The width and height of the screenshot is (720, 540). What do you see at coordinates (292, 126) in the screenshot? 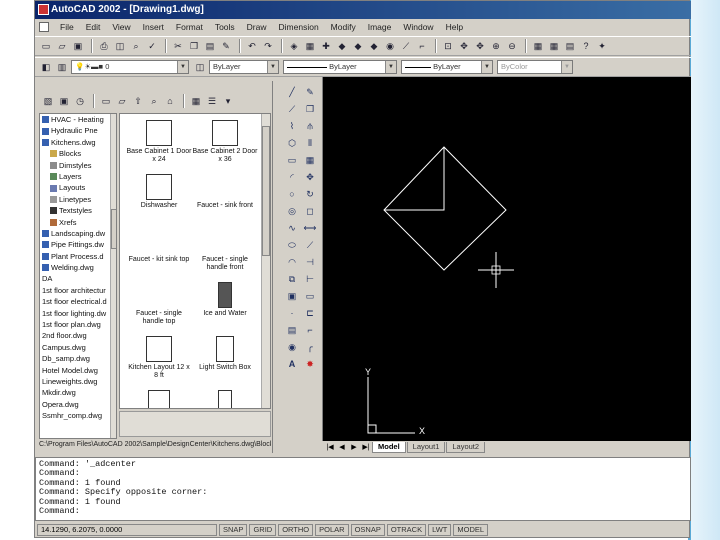
I see `polyline-icon: ⌇` at bounding box center [292, 126].